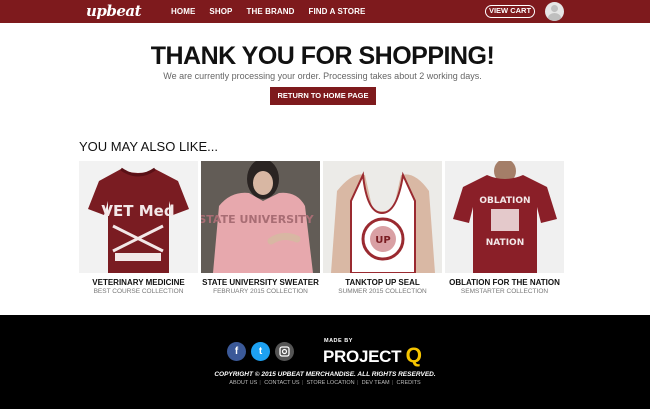 Image resolution: width=650 pixels, height=409 pixels. I want to click on product-image: OBLATION NATION, so click(504, 217).